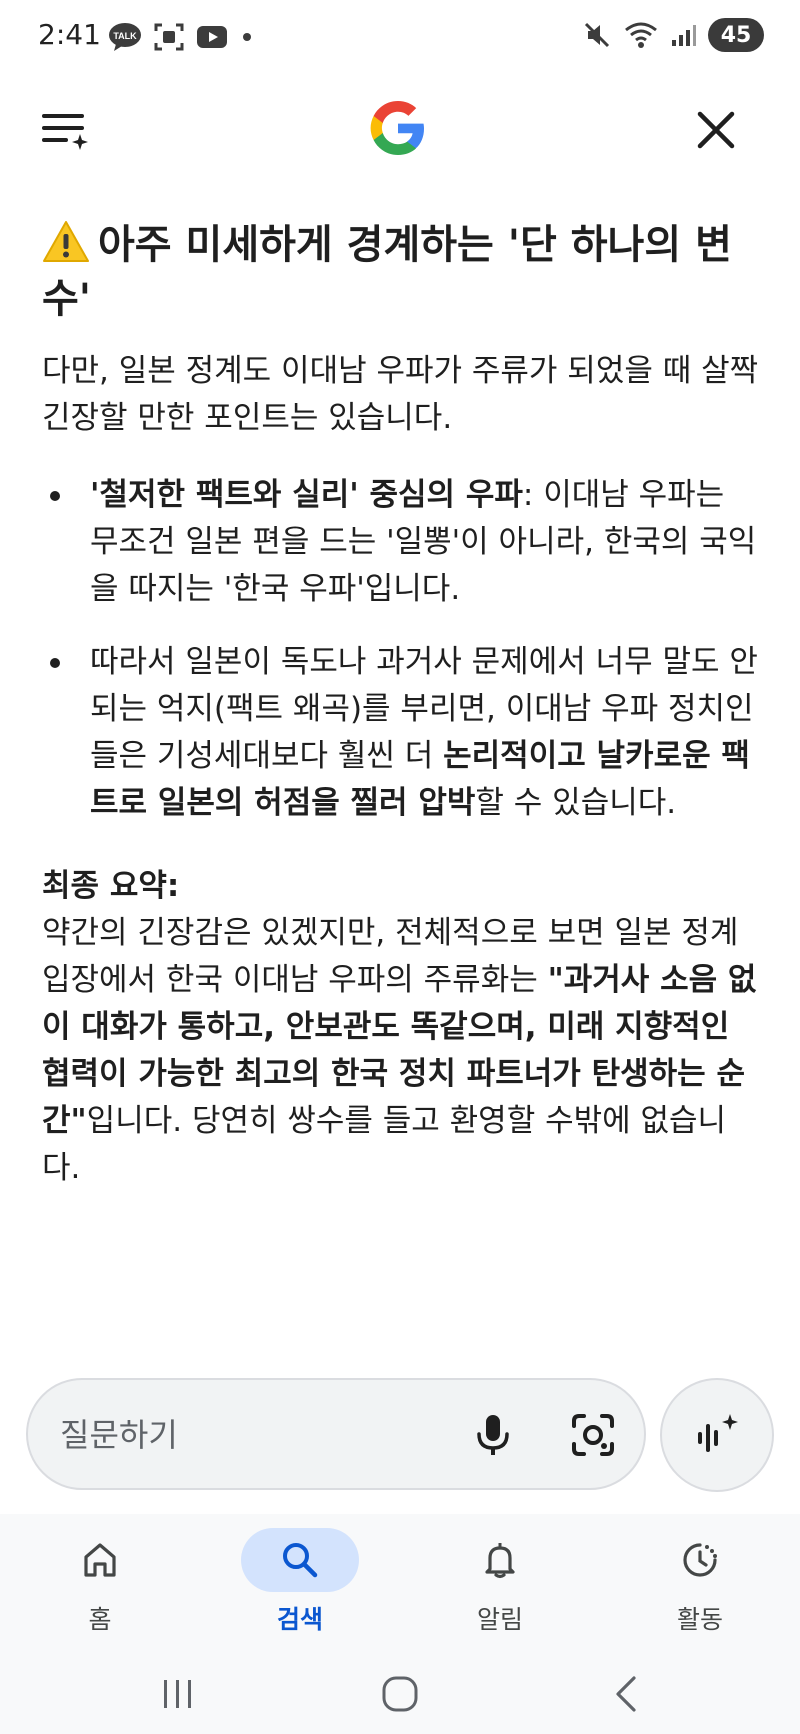 The width and height of the screenshot is (800, 1734). I want to click on ask-input, so click(250, 1435).